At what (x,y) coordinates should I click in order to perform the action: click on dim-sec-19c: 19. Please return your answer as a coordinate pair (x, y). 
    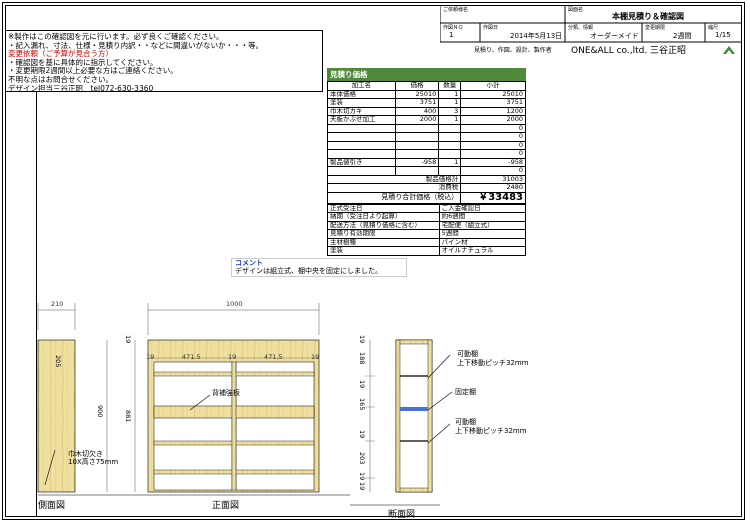
    Looking at the image, I should click on (362, 476).